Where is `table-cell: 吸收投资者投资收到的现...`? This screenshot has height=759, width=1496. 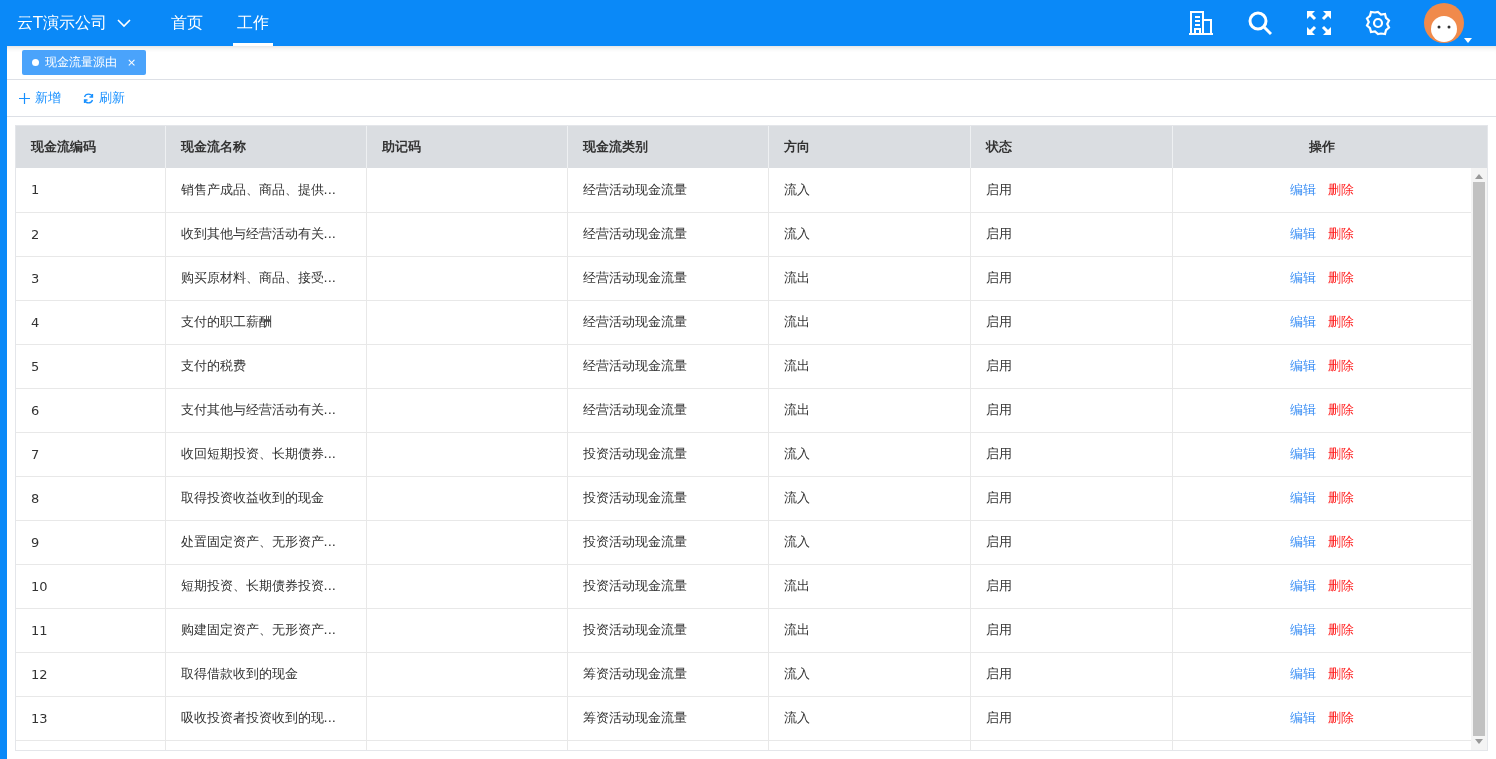
table-cell: 吸收投资者投资收到的现... is located at coordinates (265, 718).